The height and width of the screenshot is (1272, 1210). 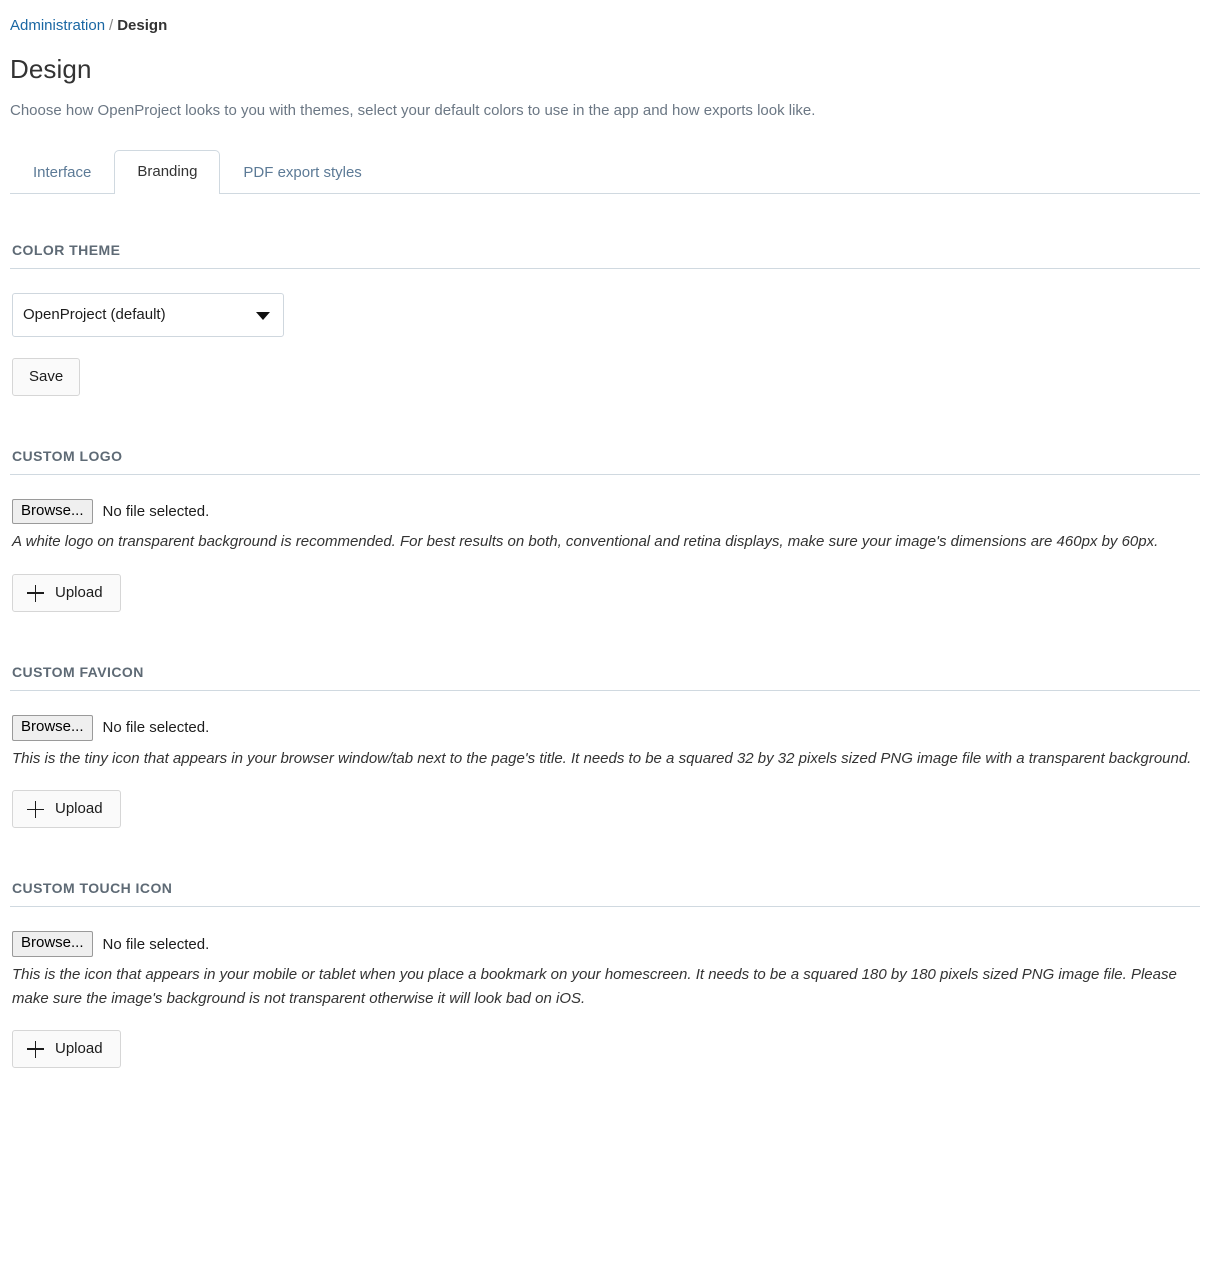 What do you see at coordinates (66, 250) in the screenshot?
I see `section-title-color-theme: COLOR THEME` at bounding box center [66, 250].